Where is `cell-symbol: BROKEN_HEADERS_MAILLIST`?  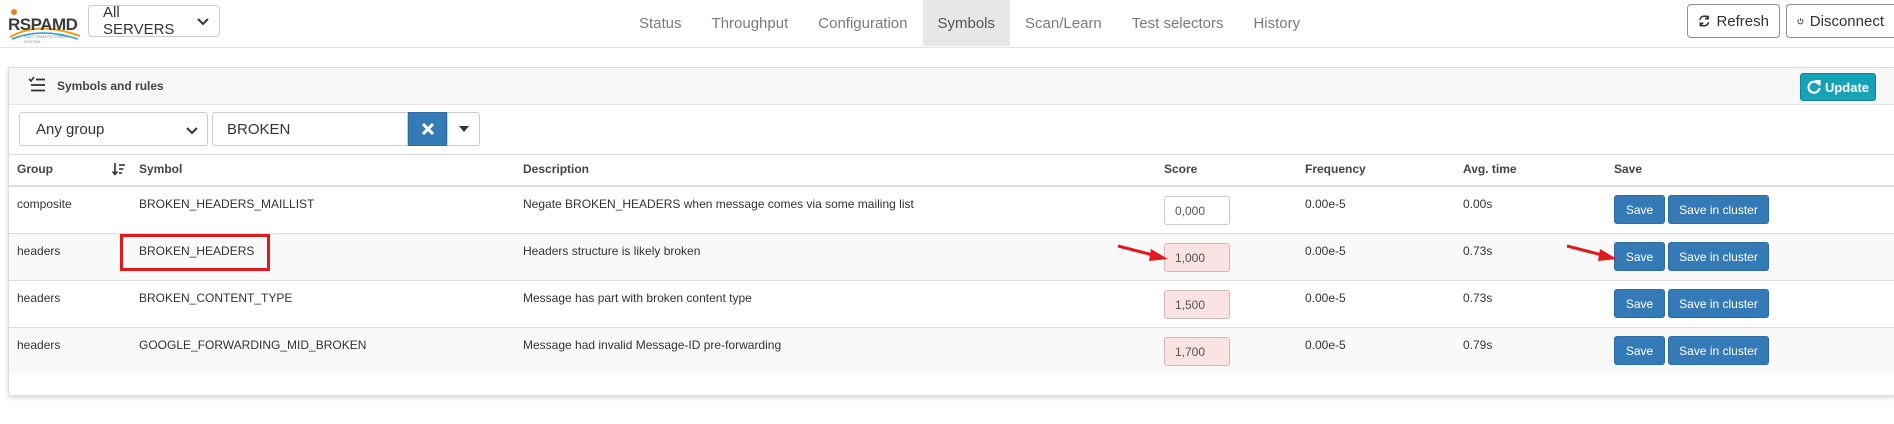
cell-symbol: BROKEN_HEADERS_MAILLIST is located at coordinates (227, 204).